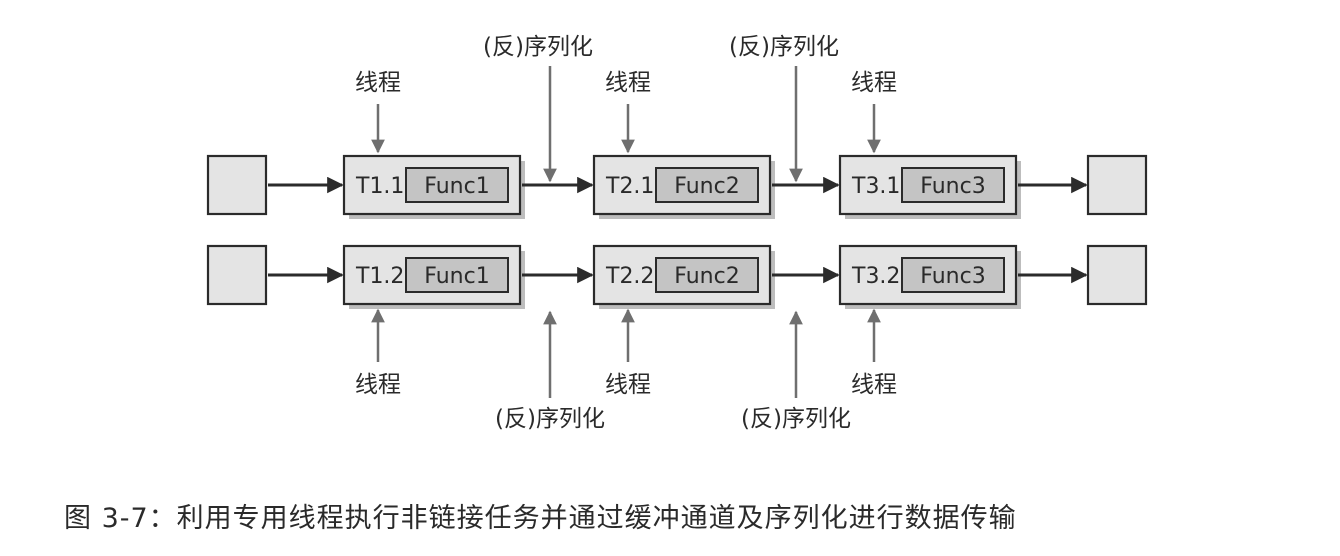 The width and height of the screenshot is (1340, 556). I want to click on stage-label: T3.2, so click(875, 276).